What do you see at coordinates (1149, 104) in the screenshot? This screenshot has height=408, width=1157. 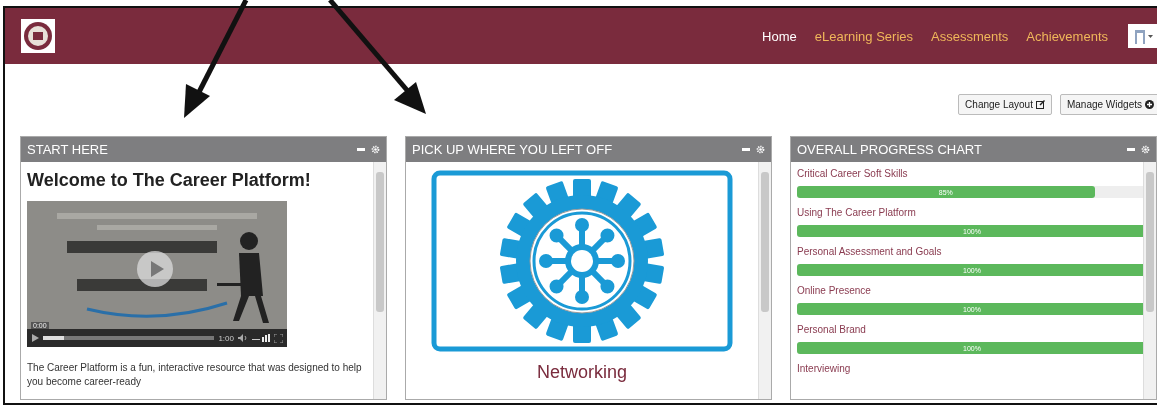 I see `add-icon` at bounding box center [1149, 104].